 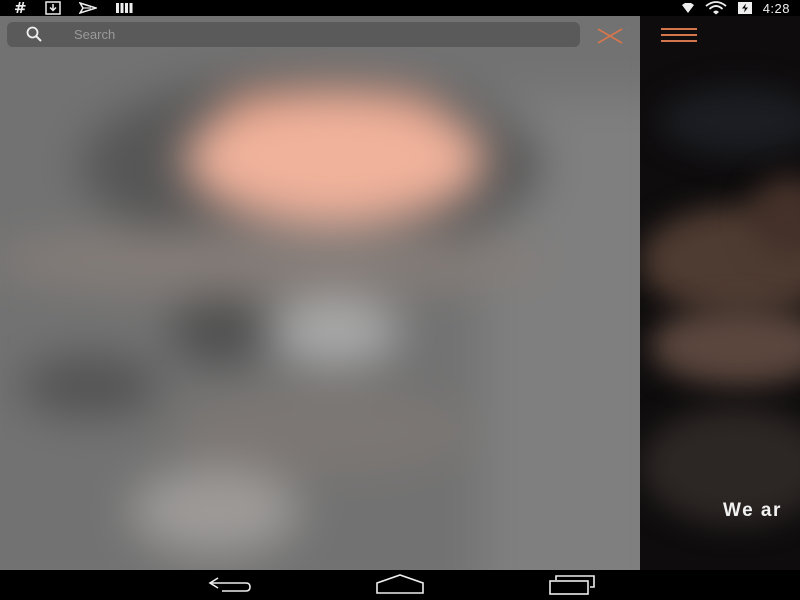 I want to click on hash-icon: #, so click(x=20, y=8).